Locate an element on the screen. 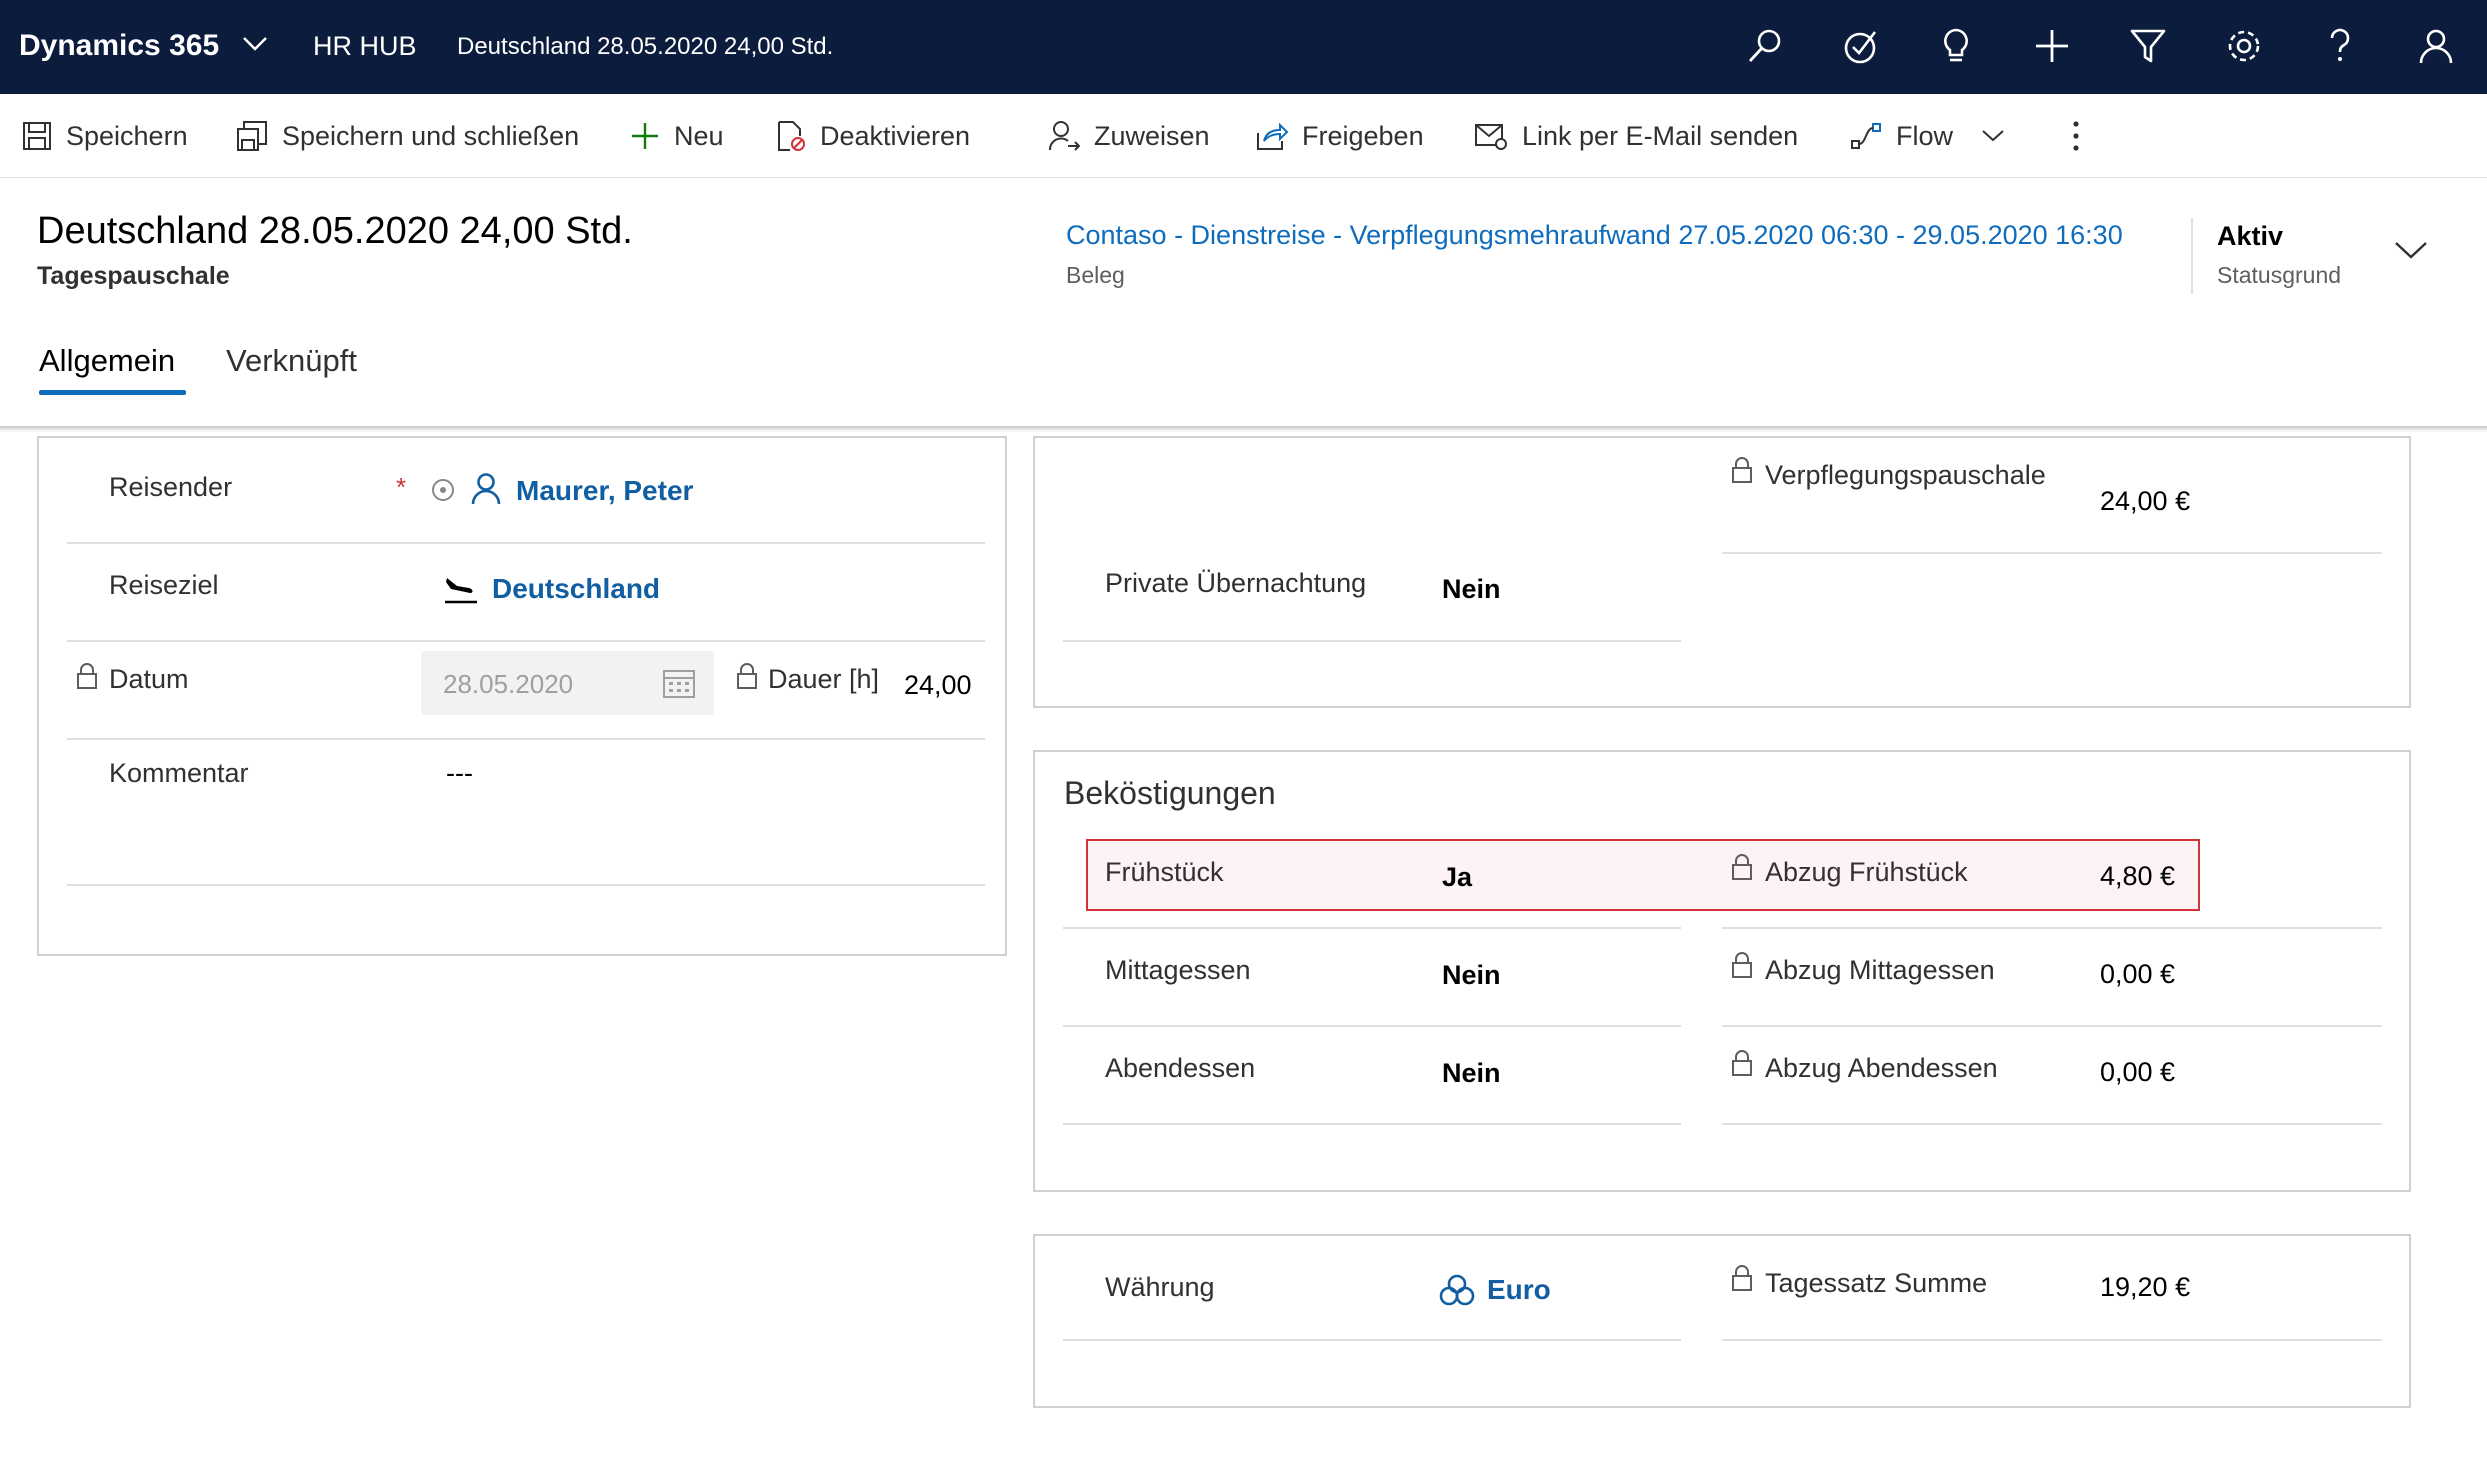 This screenshot has width=2487, height=1458. destination-label: Reiseziel is located at coordinates (164, 585).